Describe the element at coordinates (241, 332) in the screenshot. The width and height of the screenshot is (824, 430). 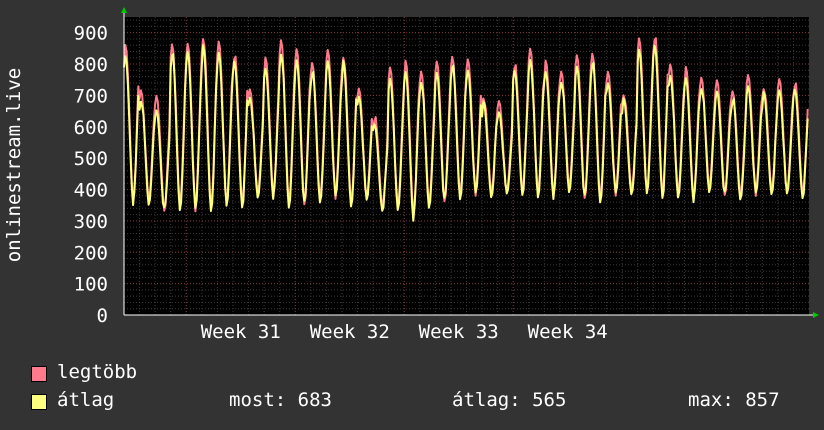
I see `x-tick-label: Week 31` at that location.